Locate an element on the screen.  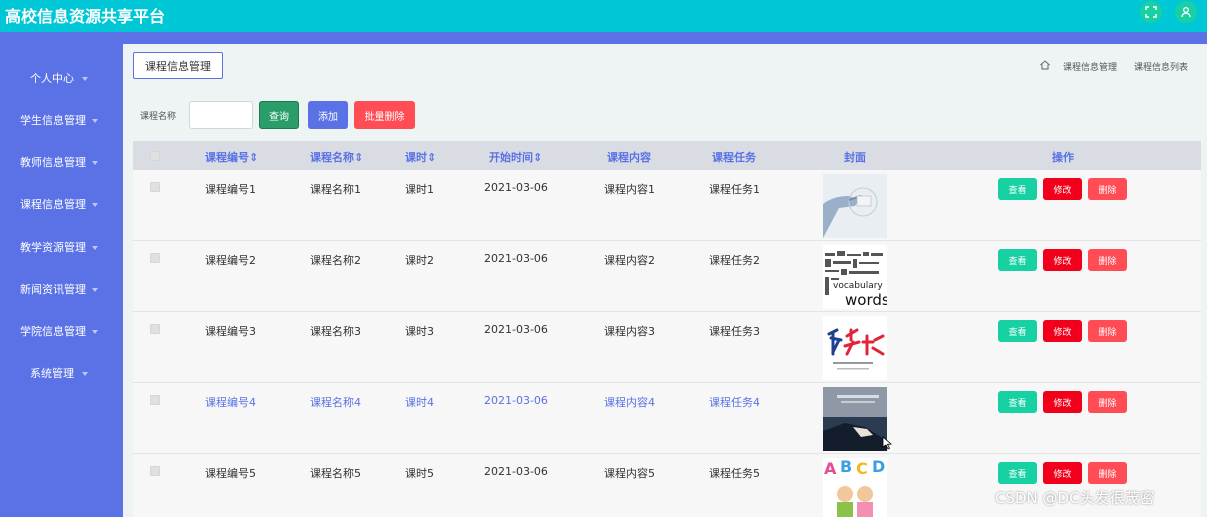
cell-name: 课程名称5 is located at coordinates (335, 473).